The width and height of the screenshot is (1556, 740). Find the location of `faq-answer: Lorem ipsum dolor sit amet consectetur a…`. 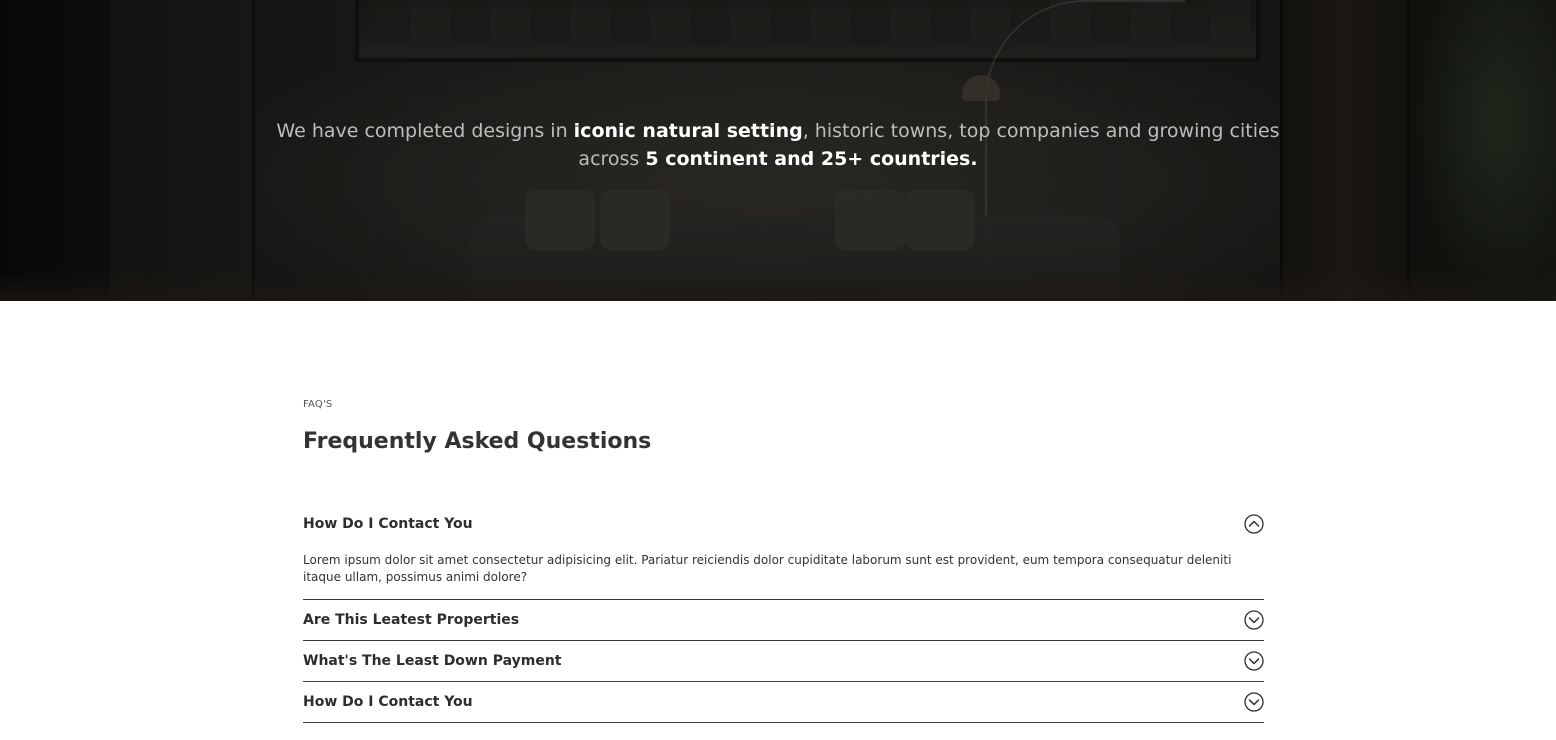

faq-answer: Lorem ipsum dolor sit amet consectetur a… is located at coordinates (767, 568).